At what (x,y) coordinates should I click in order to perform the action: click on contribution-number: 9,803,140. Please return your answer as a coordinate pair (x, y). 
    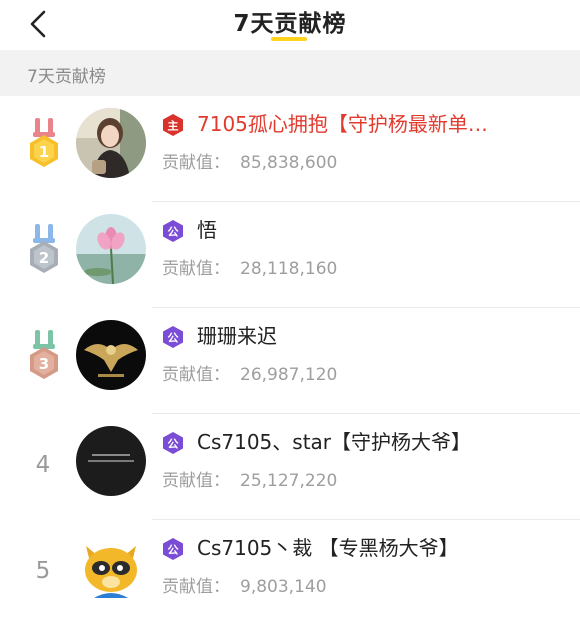
    Looking at the image, I should click on (283, 587).